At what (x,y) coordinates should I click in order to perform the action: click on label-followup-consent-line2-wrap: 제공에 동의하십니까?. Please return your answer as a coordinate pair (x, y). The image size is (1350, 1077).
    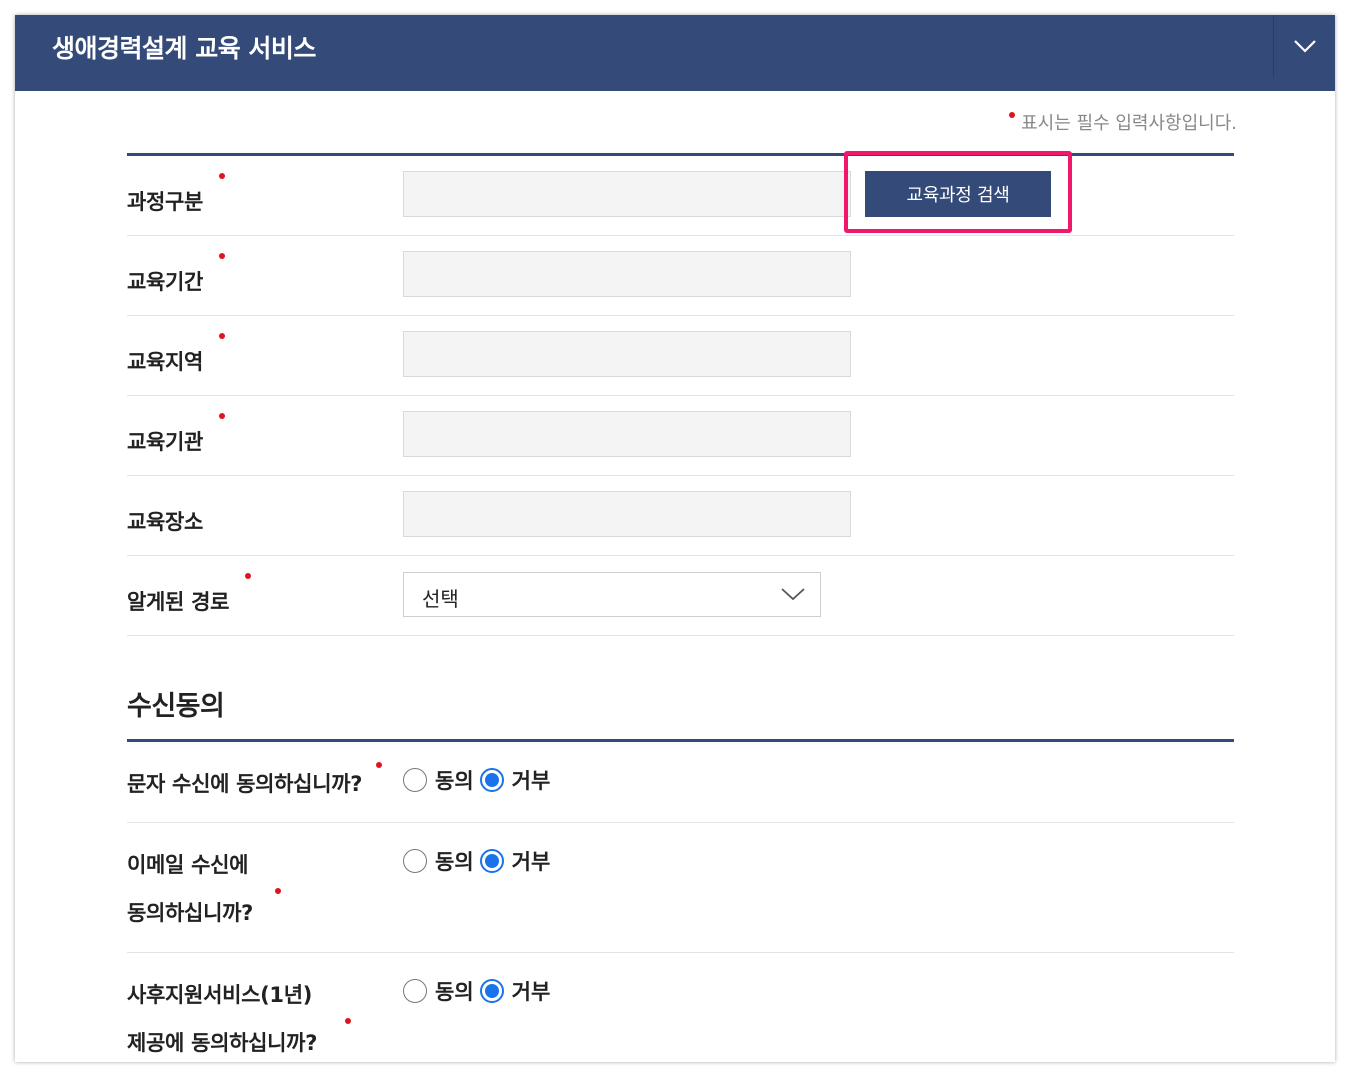
    Looking at the image, I should click on (239, 1040).